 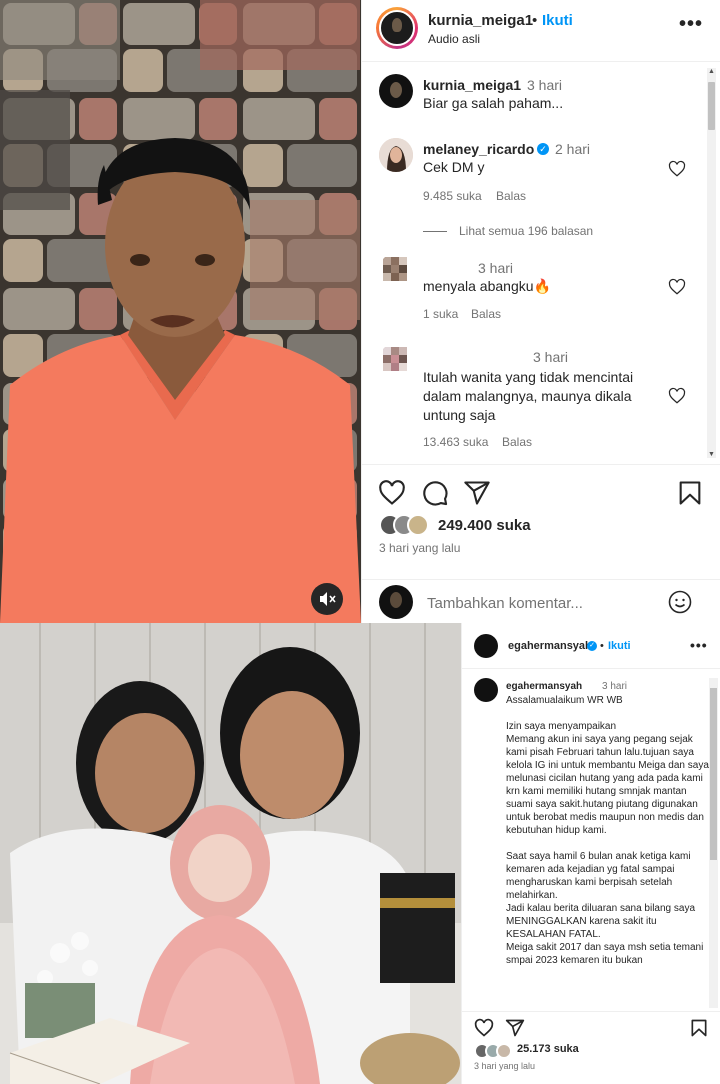 I want to click on caption-username: egahermansyah, so click(x=544, y=686).